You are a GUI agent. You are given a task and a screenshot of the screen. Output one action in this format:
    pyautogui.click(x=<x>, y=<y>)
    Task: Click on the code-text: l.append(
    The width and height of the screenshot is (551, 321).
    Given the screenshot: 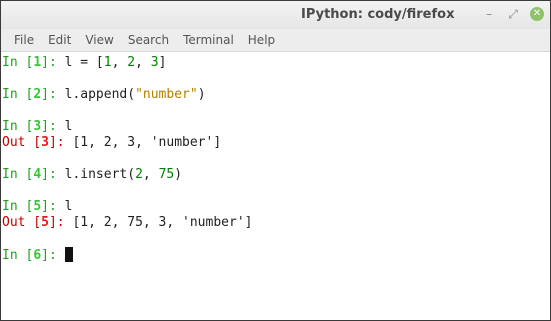 What is the action you would take?
    pyautogui.click(x=100, y=94)
    